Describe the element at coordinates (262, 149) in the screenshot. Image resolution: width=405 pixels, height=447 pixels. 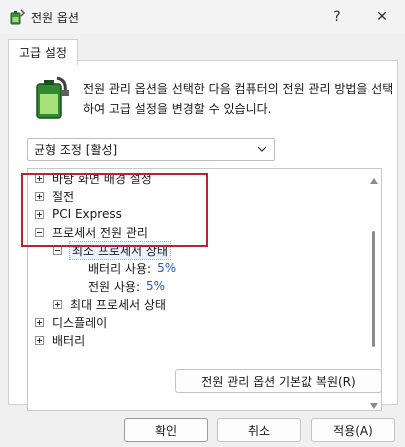
I see `chevron-down-icon` at that location.